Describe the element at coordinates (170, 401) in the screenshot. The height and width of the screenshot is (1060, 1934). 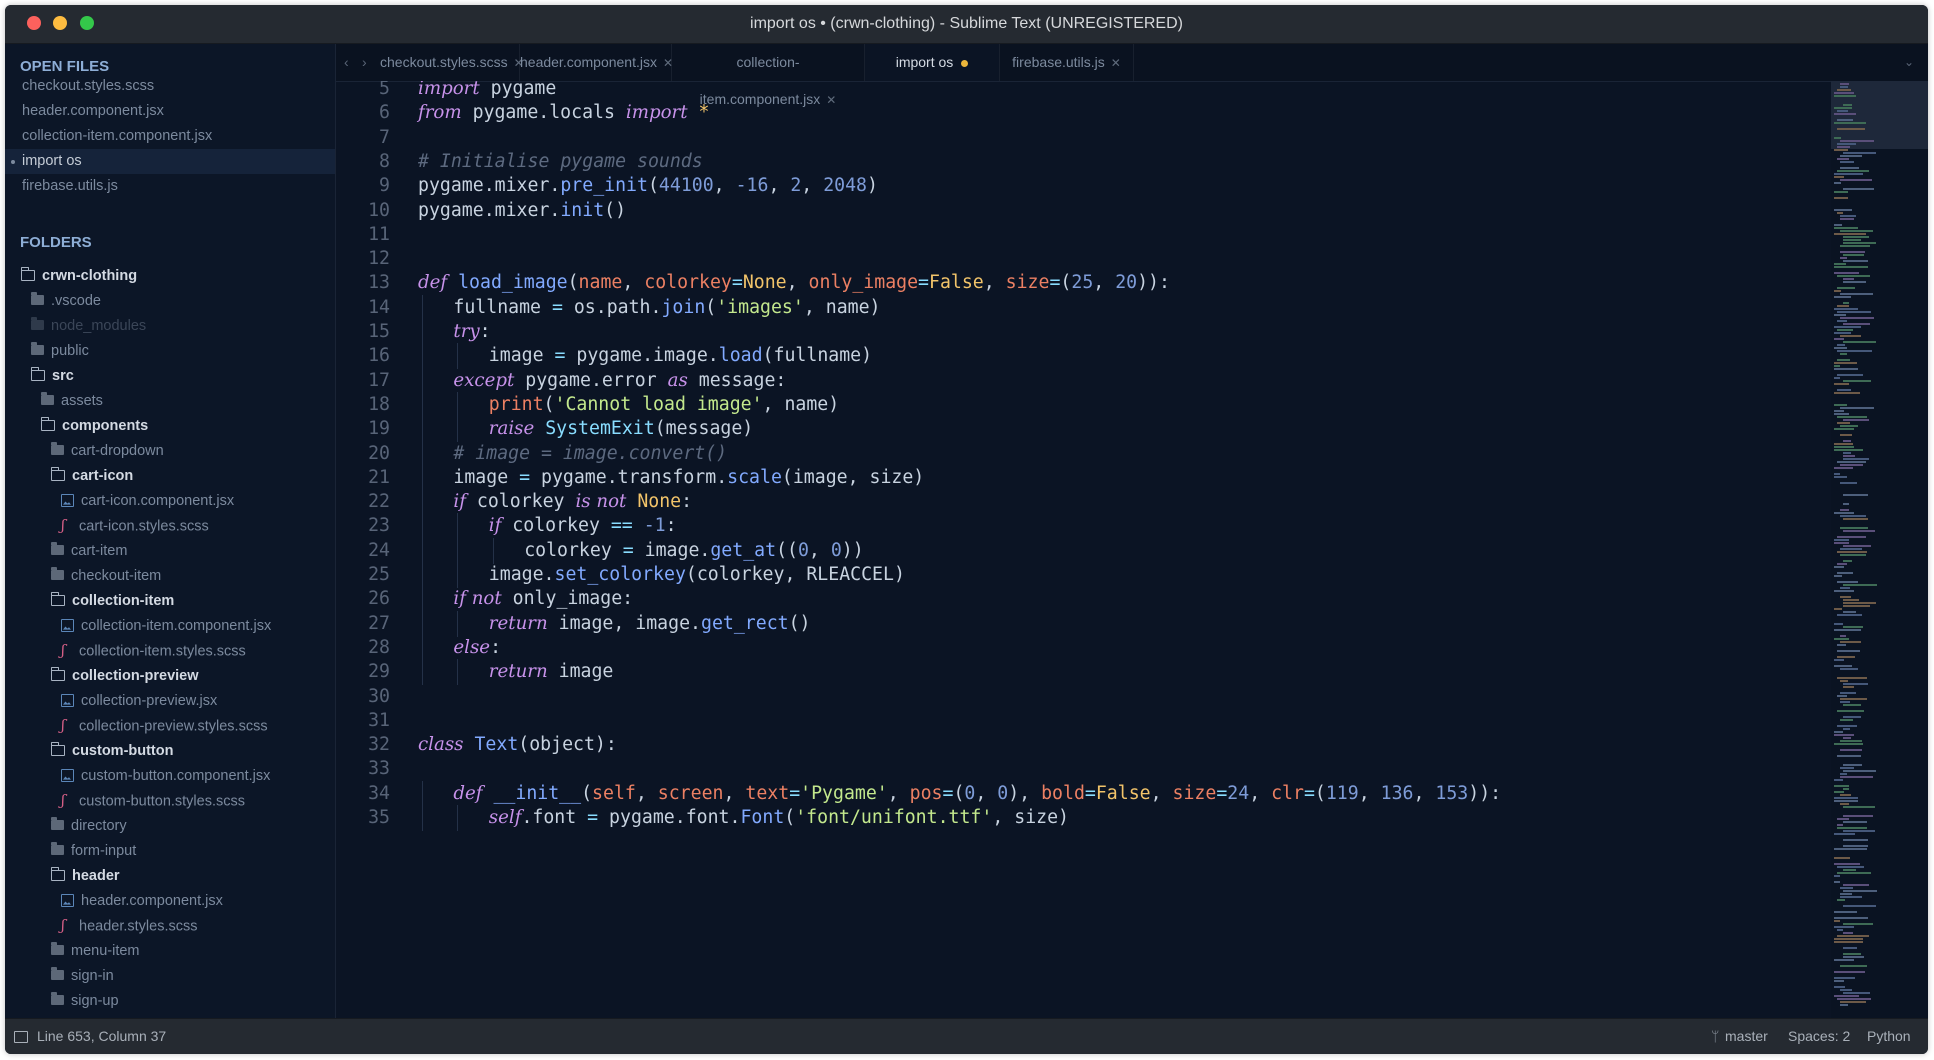
I see `tree-item: assets` at that location.